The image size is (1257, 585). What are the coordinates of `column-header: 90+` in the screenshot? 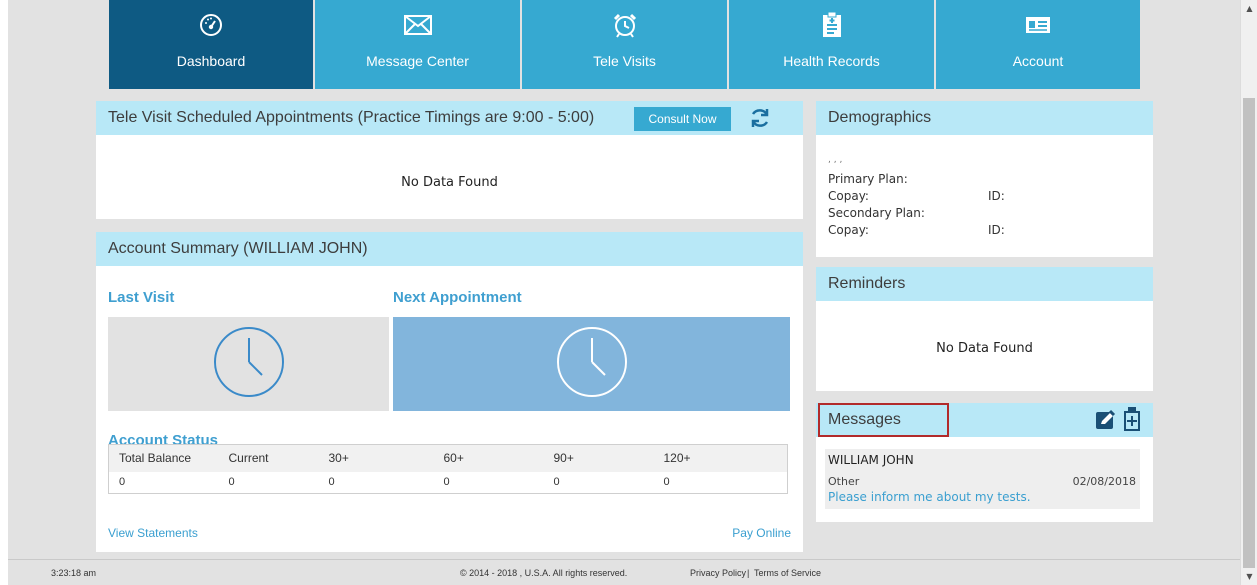 It's located at (598, 458).